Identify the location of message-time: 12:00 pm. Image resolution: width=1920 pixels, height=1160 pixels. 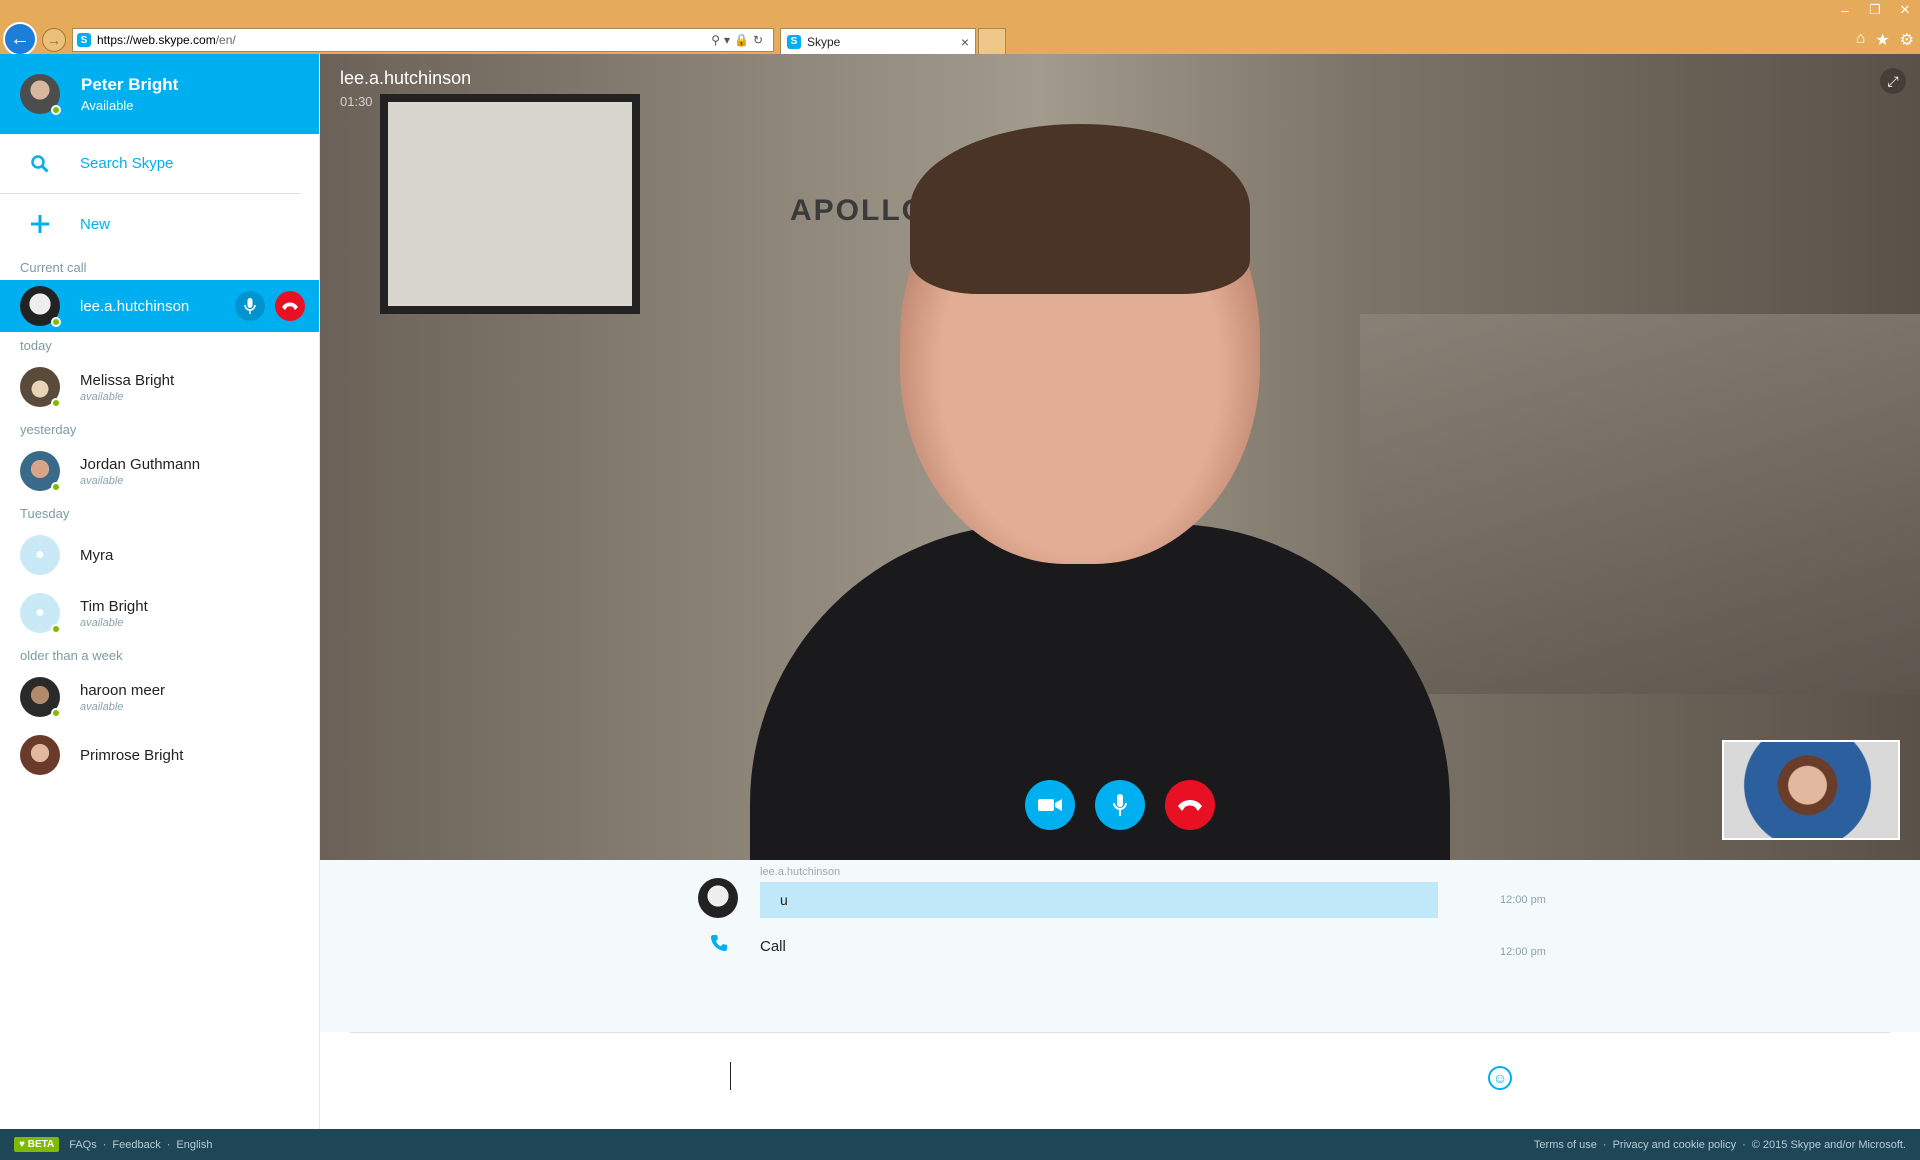
(1523, 900).